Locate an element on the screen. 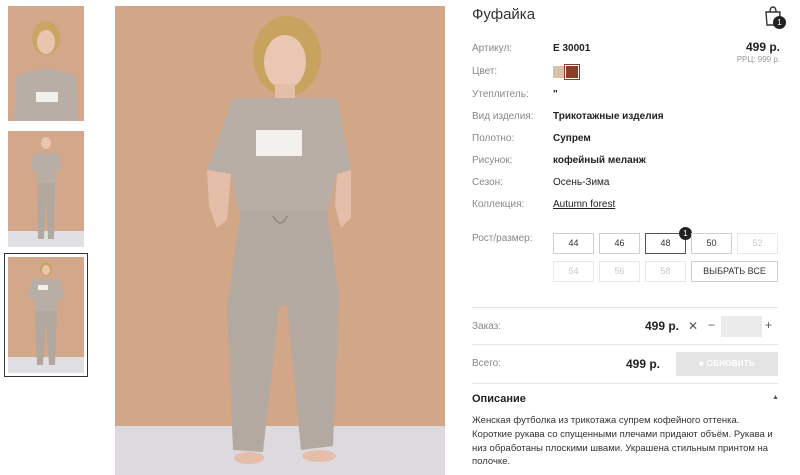  cart-count-badge: 1 is located at coordinates (779, 22).